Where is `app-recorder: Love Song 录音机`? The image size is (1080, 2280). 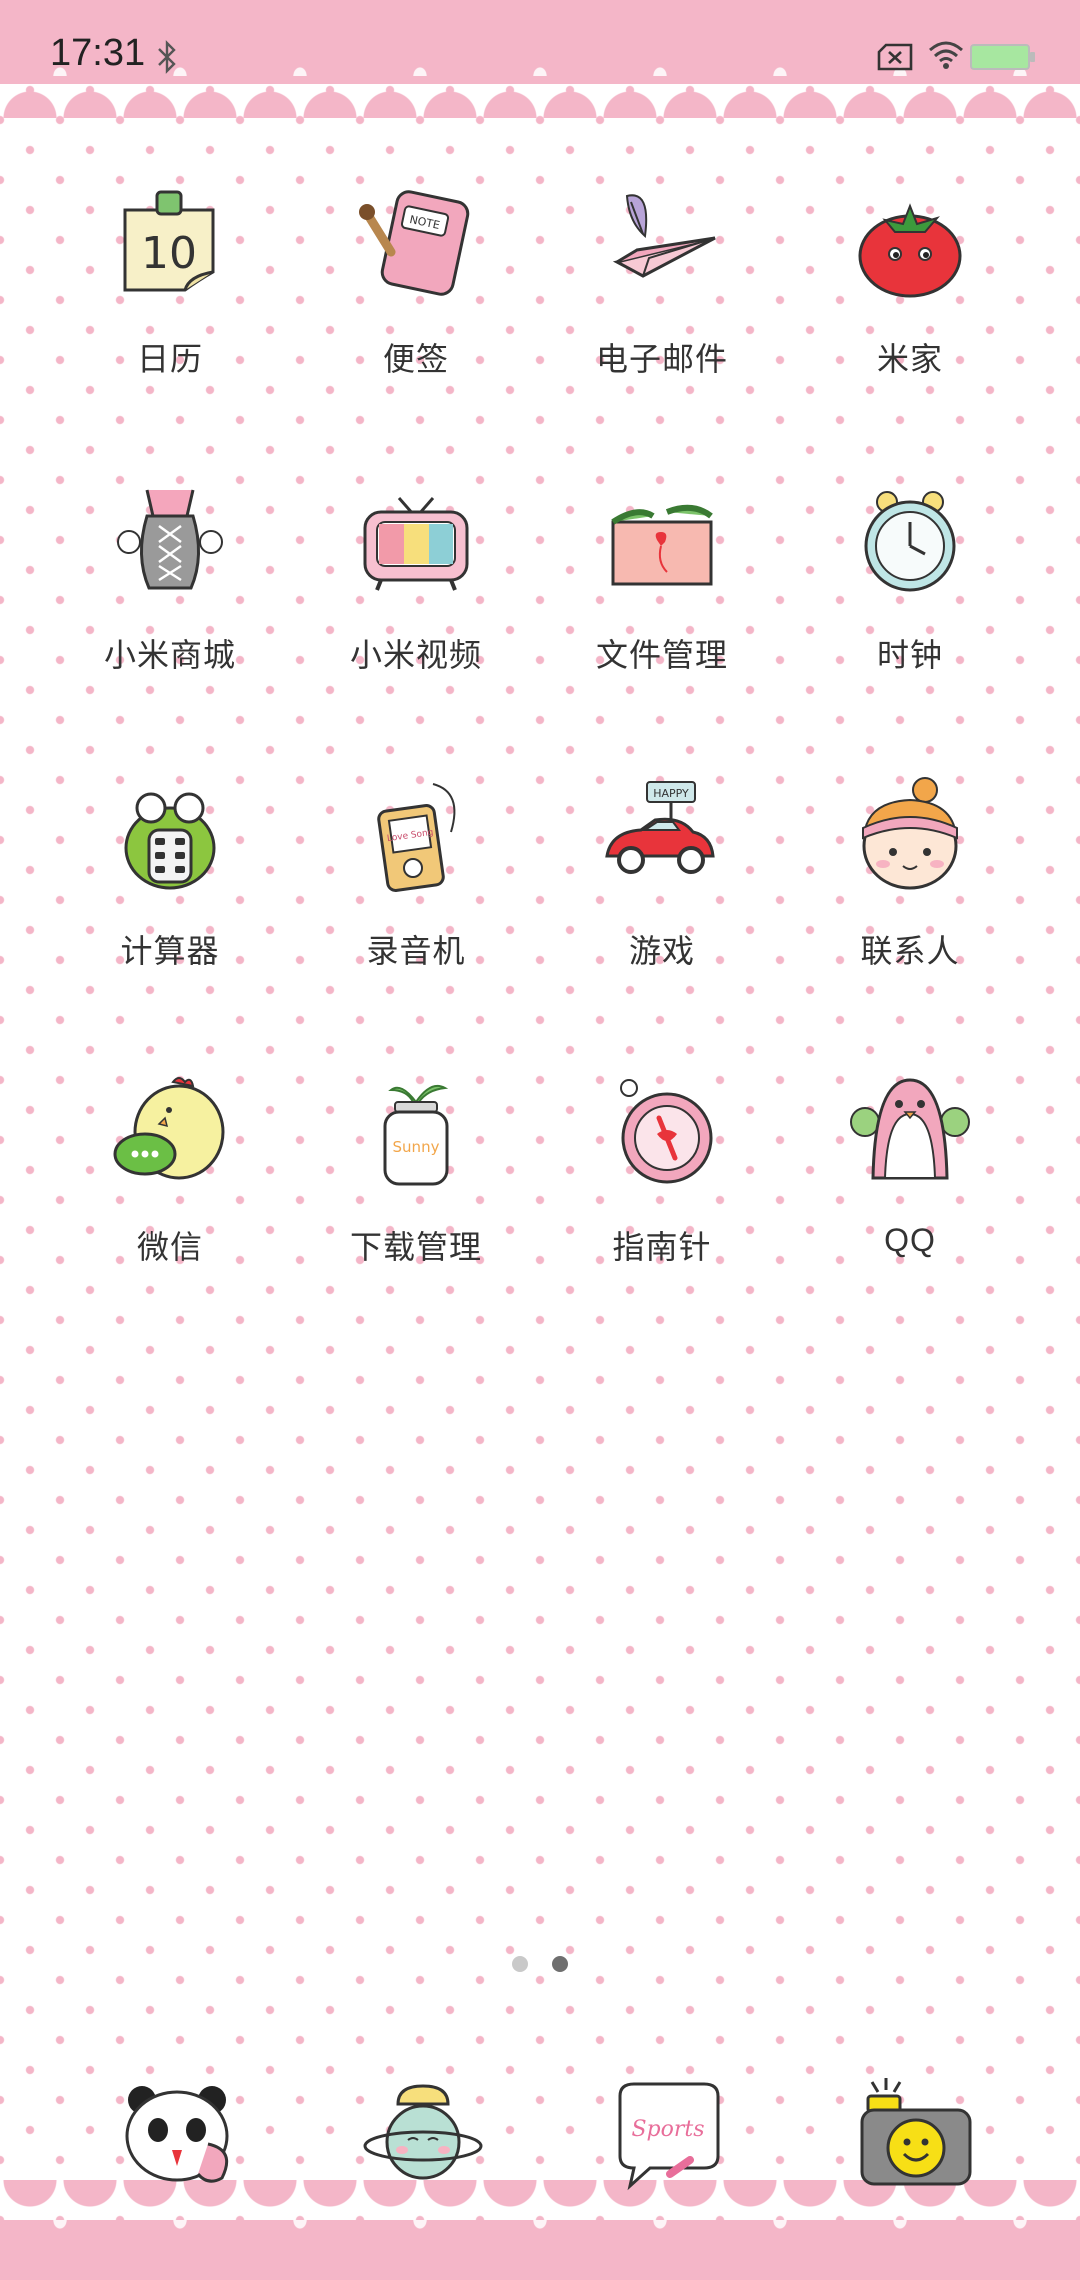
app-recorder: Love Song 录音机 is located at coordinates (416, 892).